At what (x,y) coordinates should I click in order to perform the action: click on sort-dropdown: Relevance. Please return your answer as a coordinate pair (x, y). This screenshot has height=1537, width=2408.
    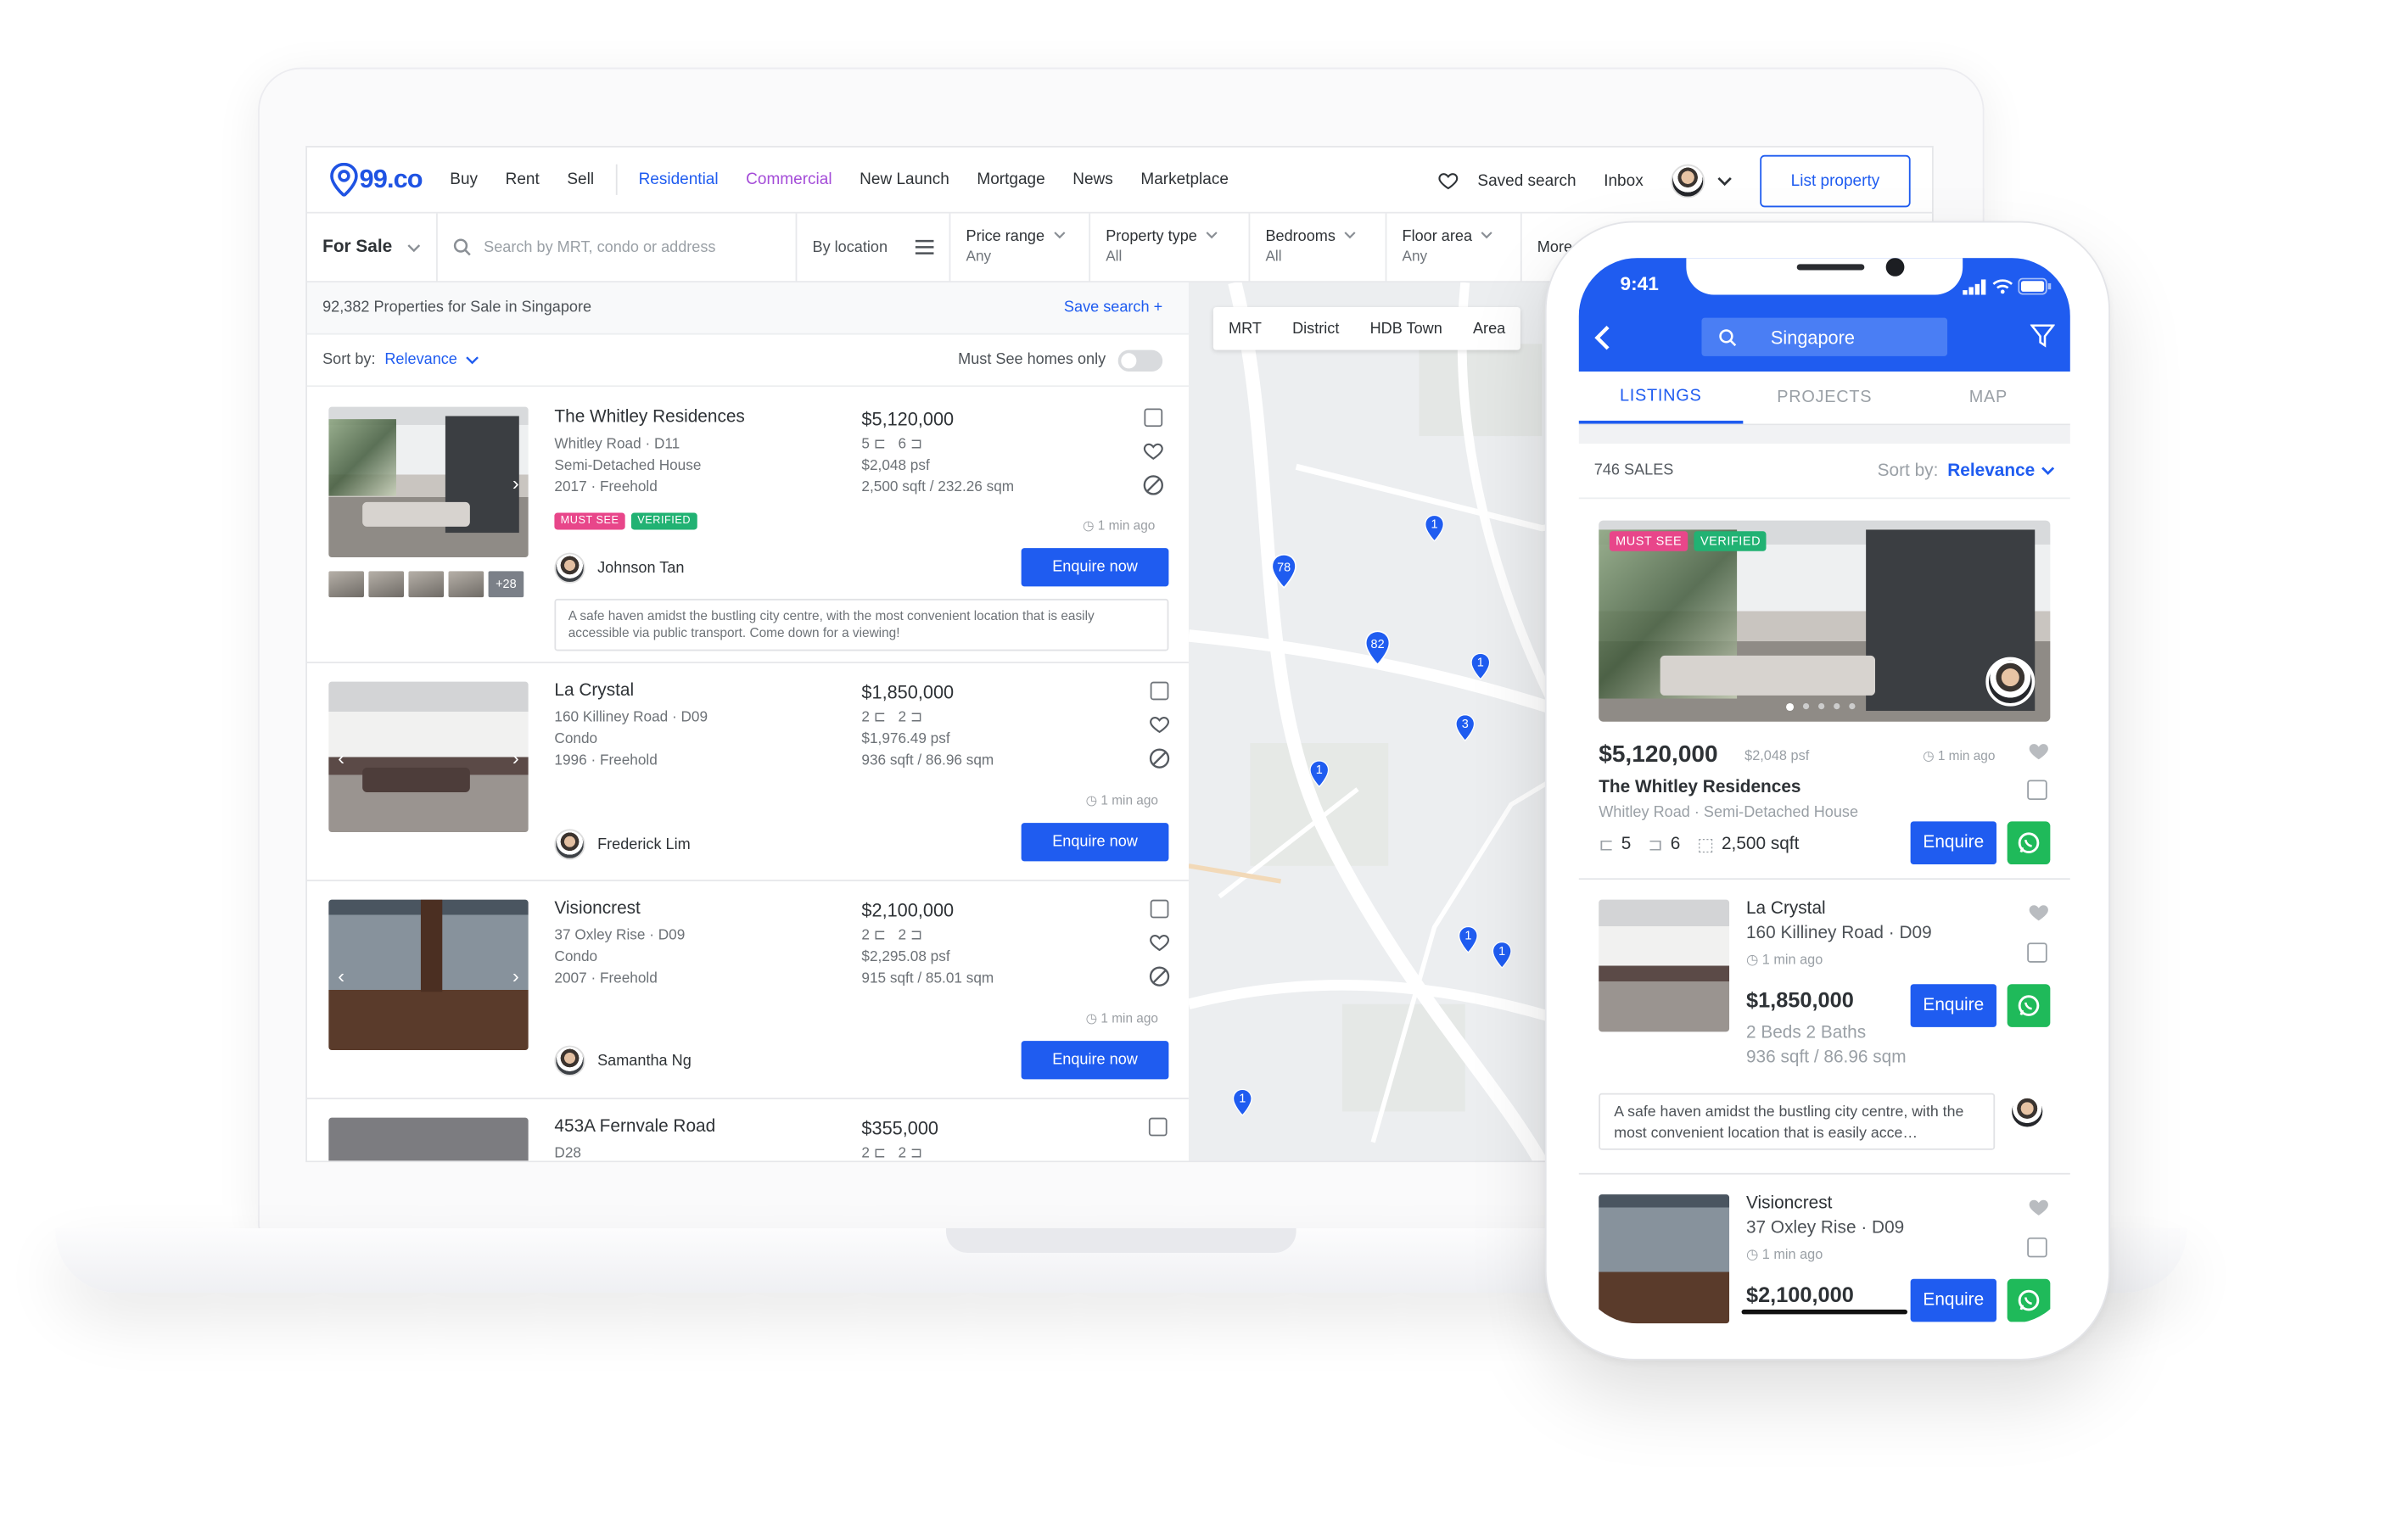
    Looking at the image, I should click on (420, 359).